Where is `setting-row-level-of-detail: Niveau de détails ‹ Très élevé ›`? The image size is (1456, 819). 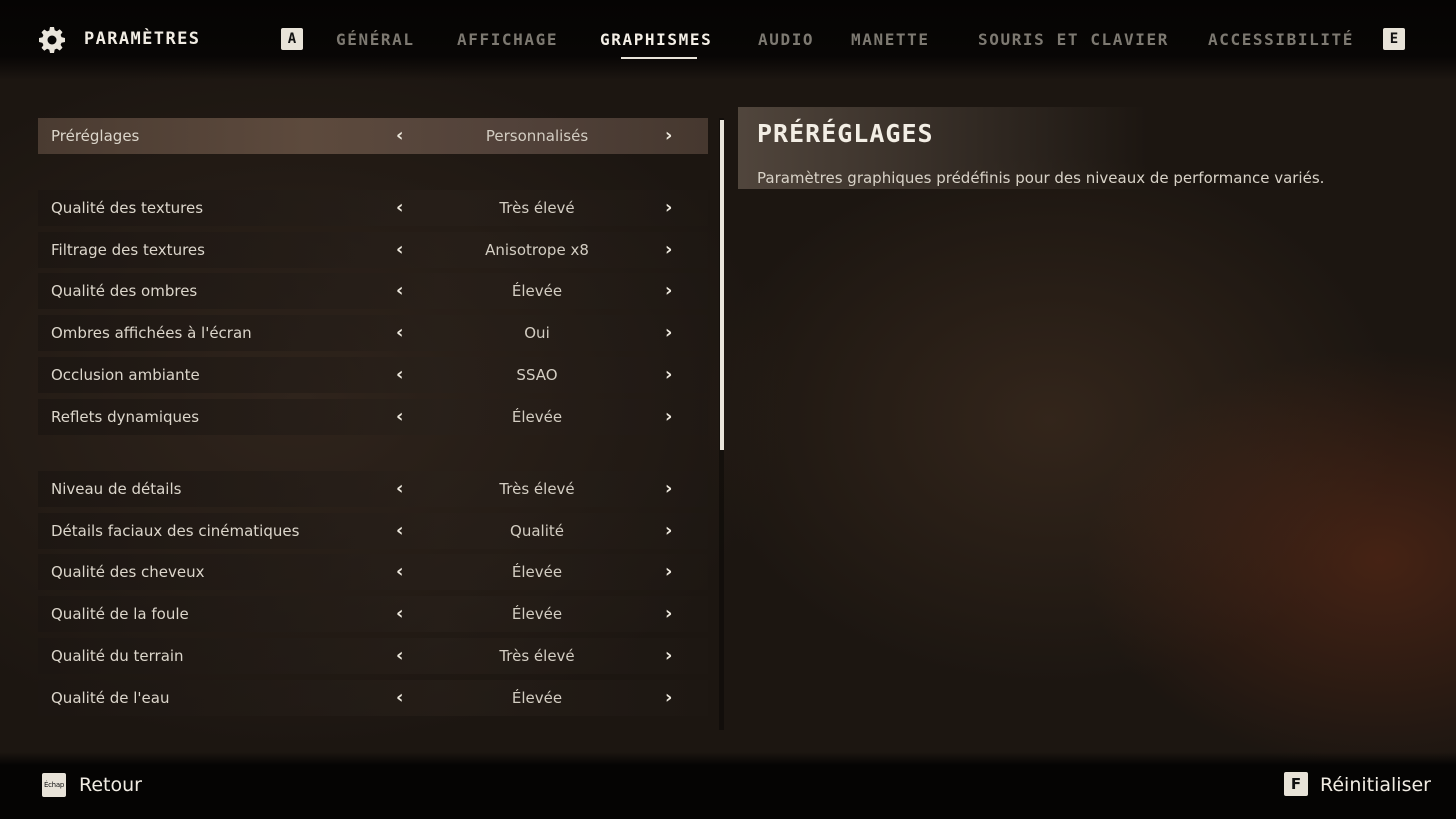 setting-row-level-of-detail: Niveau de détails ‹ Très élevé › is located at coordinates (373, 489).